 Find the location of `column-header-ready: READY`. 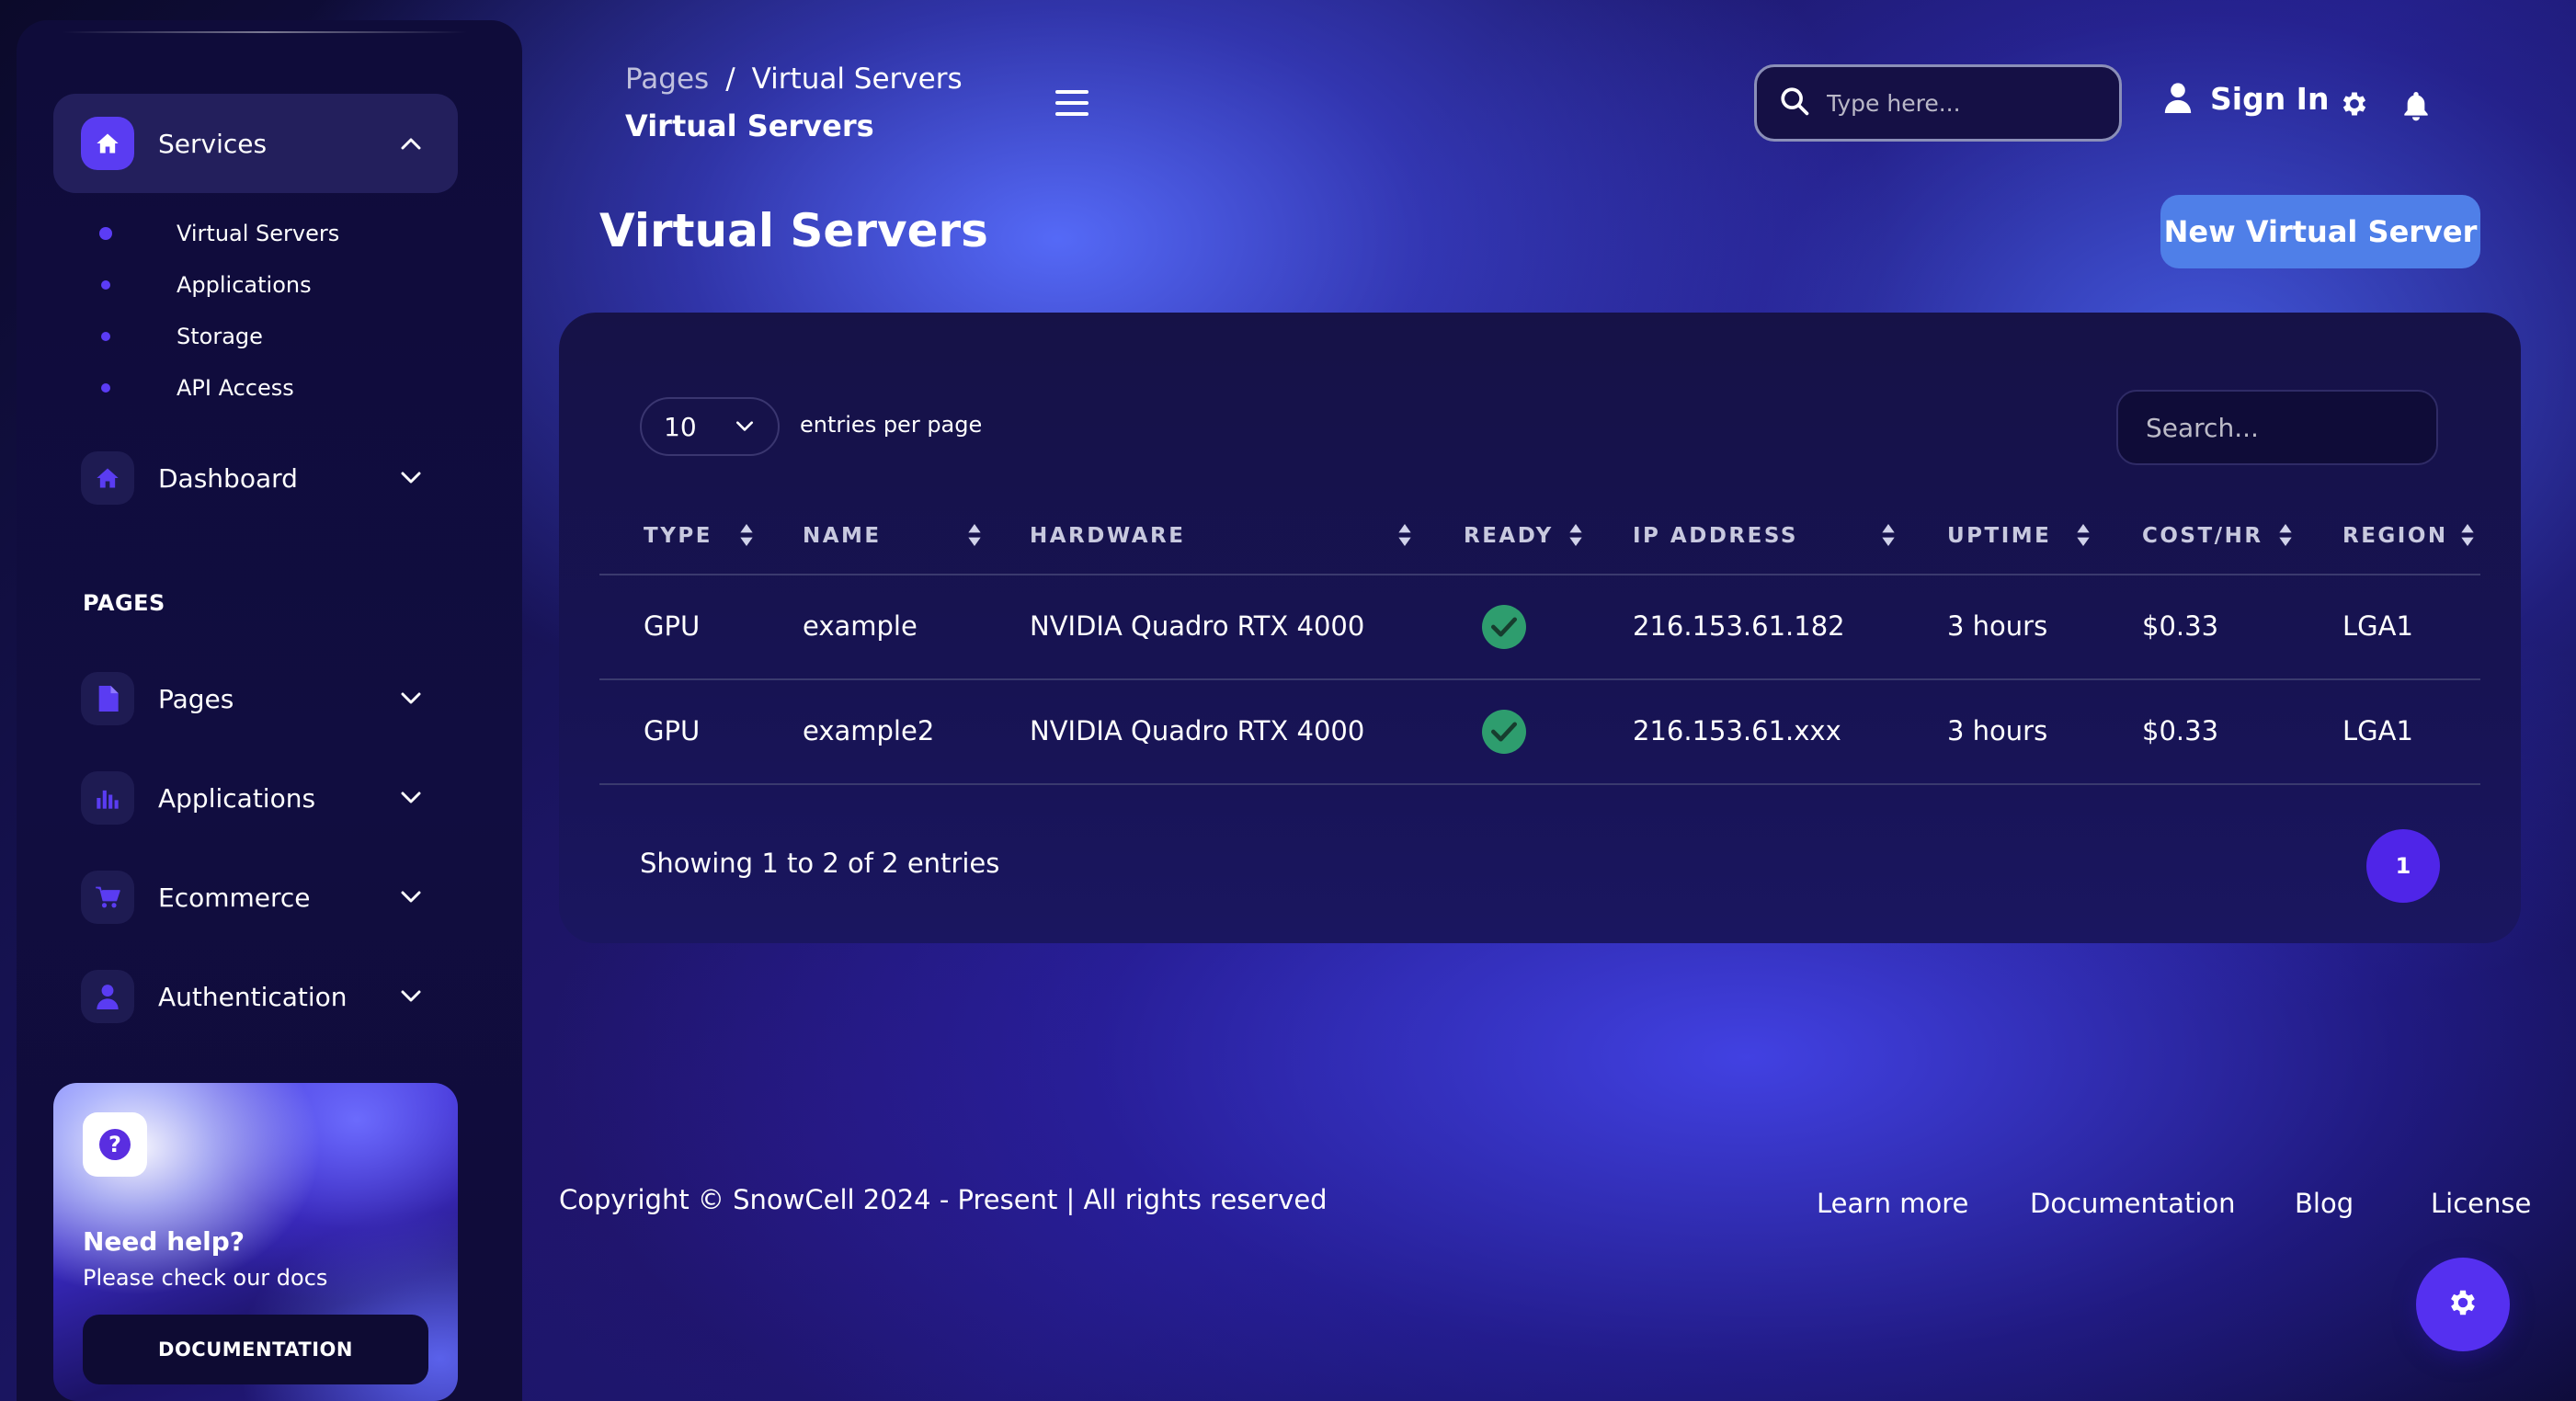

column-header-ready: READY is located at coordinates (1509, 536).